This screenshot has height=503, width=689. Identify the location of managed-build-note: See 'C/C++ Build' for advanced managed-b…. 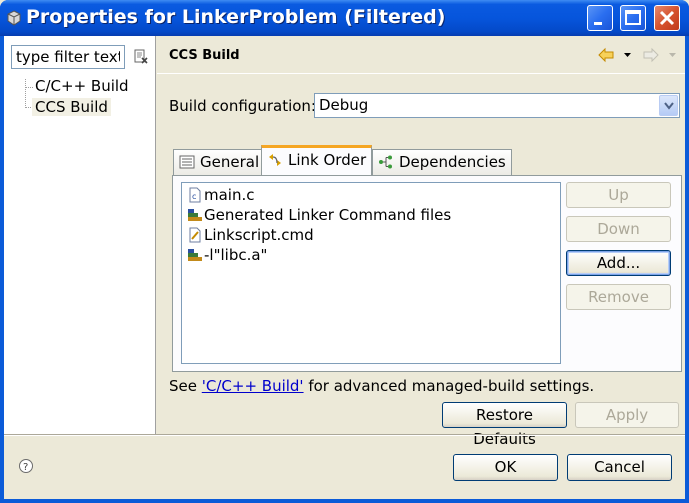
(382, 386).